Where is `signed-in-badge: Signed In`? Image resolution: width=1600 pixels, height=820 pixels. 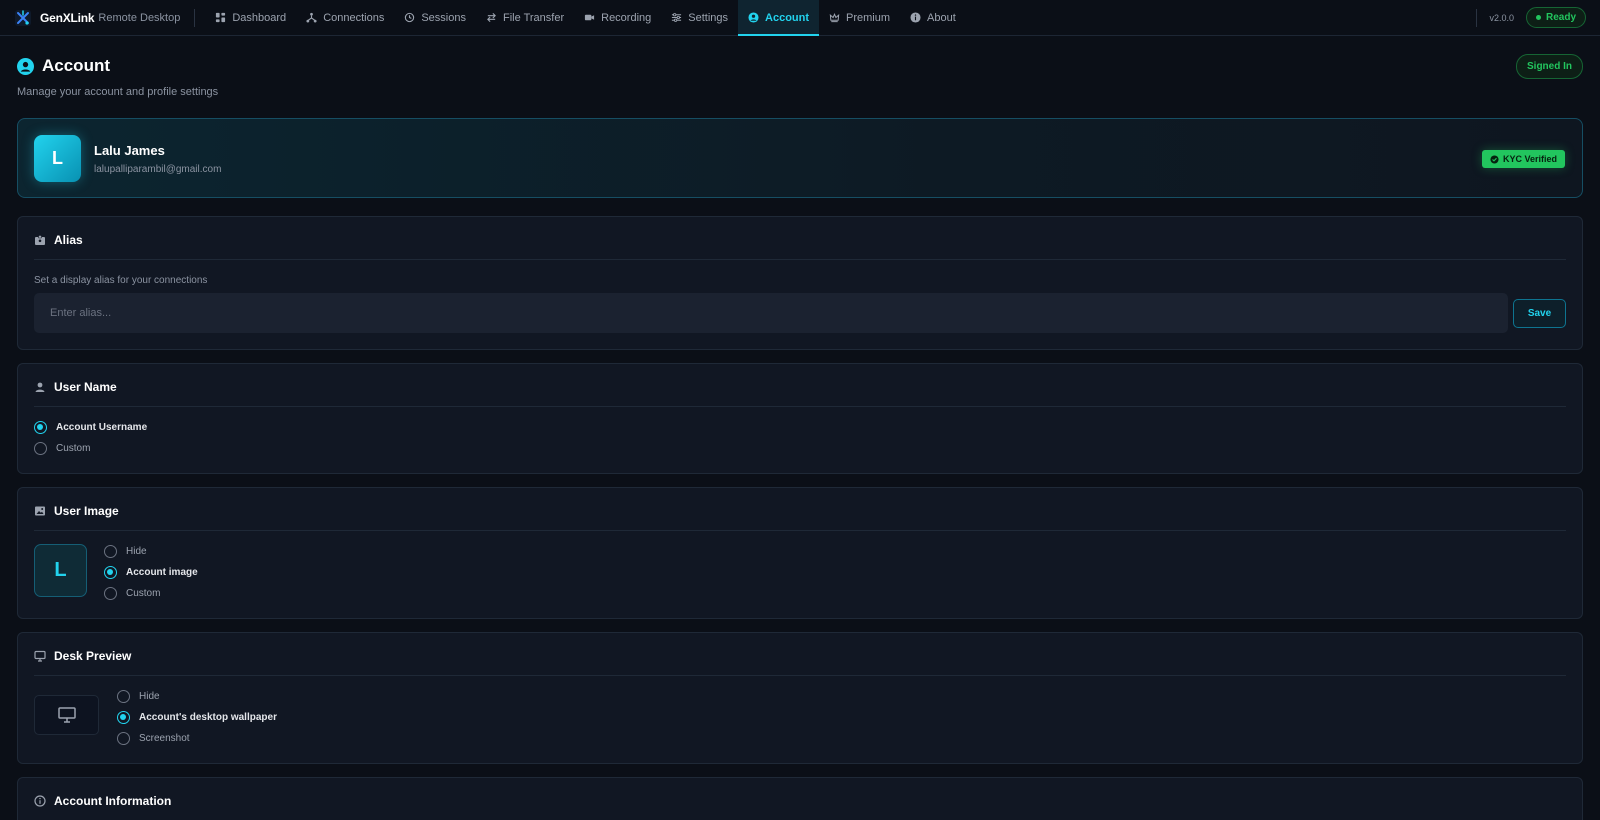 signed-in-badge: Signed In is located at coordinates (1549, 66).